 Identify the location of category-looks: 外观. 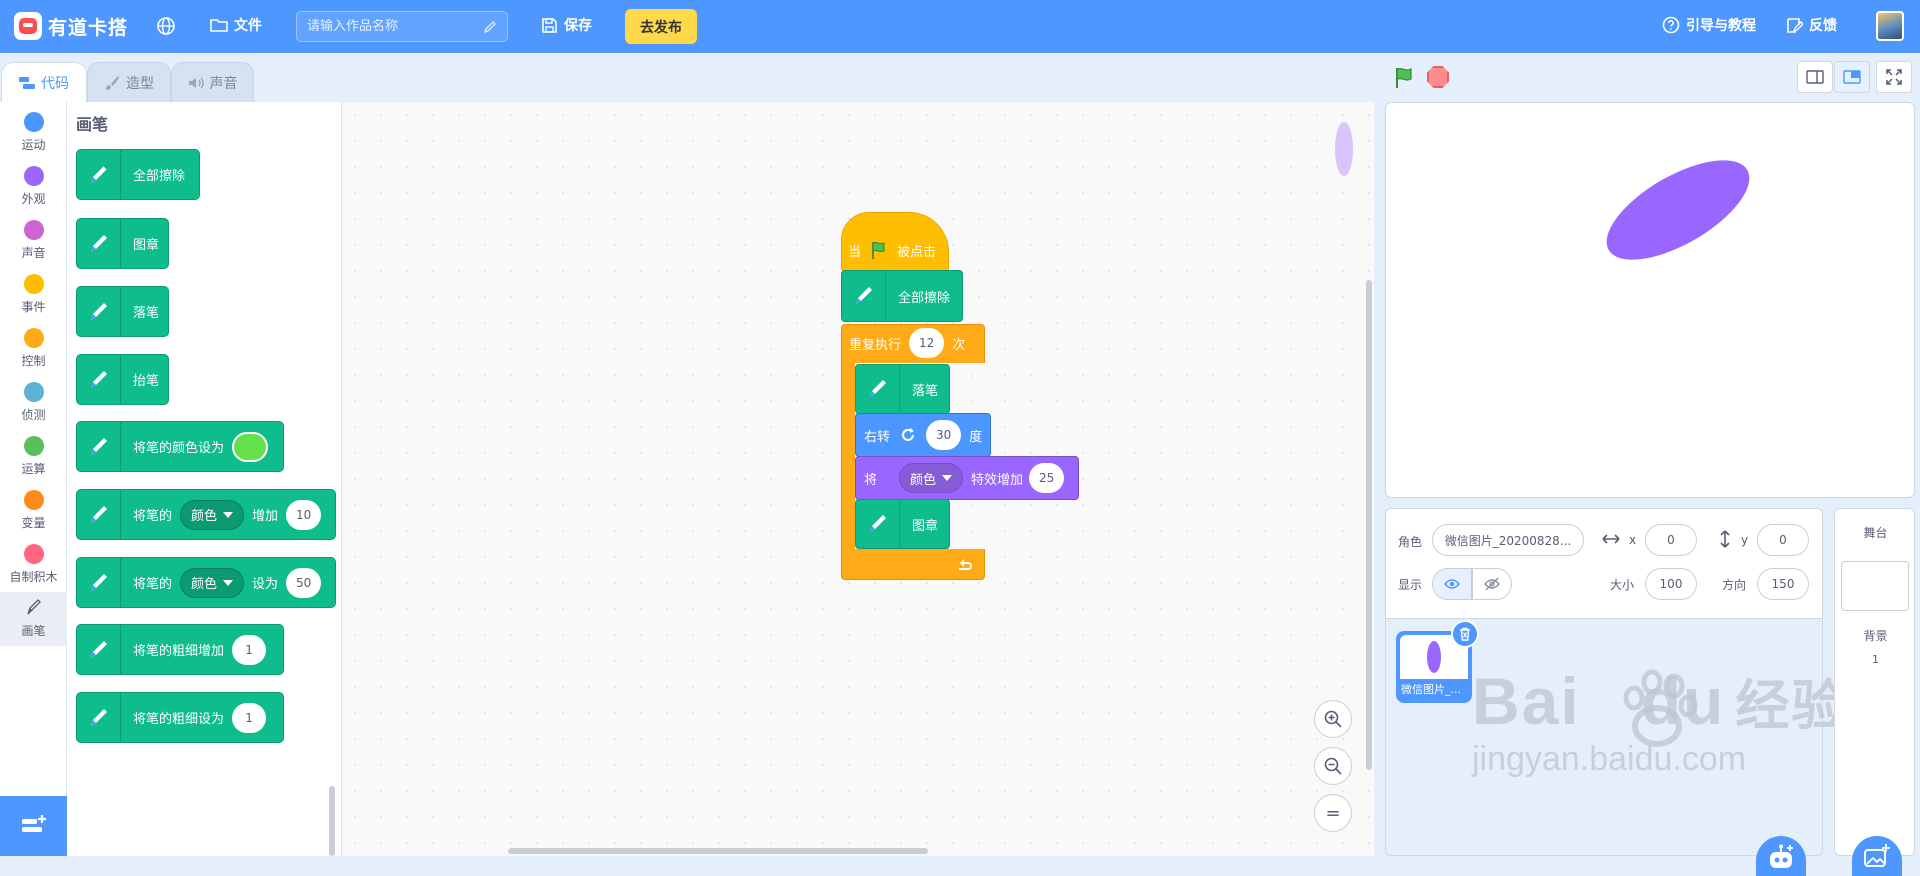
(33, 187).